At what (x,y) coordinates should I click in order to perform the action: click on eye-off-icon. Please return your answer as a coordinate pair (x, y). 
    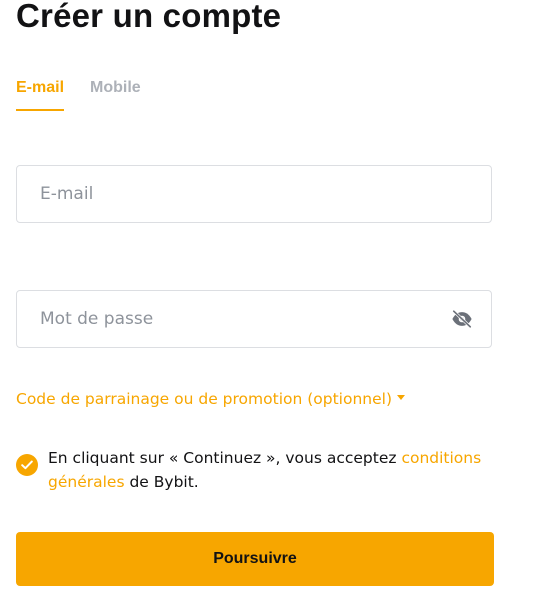
    Looking at the image, I should click on (462, 319).